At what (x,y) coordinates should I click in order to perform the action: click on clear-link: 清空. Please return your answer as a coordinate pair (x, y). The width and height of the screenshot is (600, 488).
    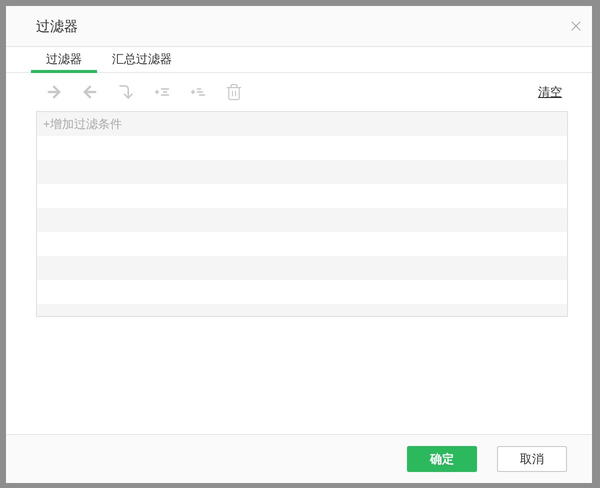
    Looking at the image, I should click on (550, 92).